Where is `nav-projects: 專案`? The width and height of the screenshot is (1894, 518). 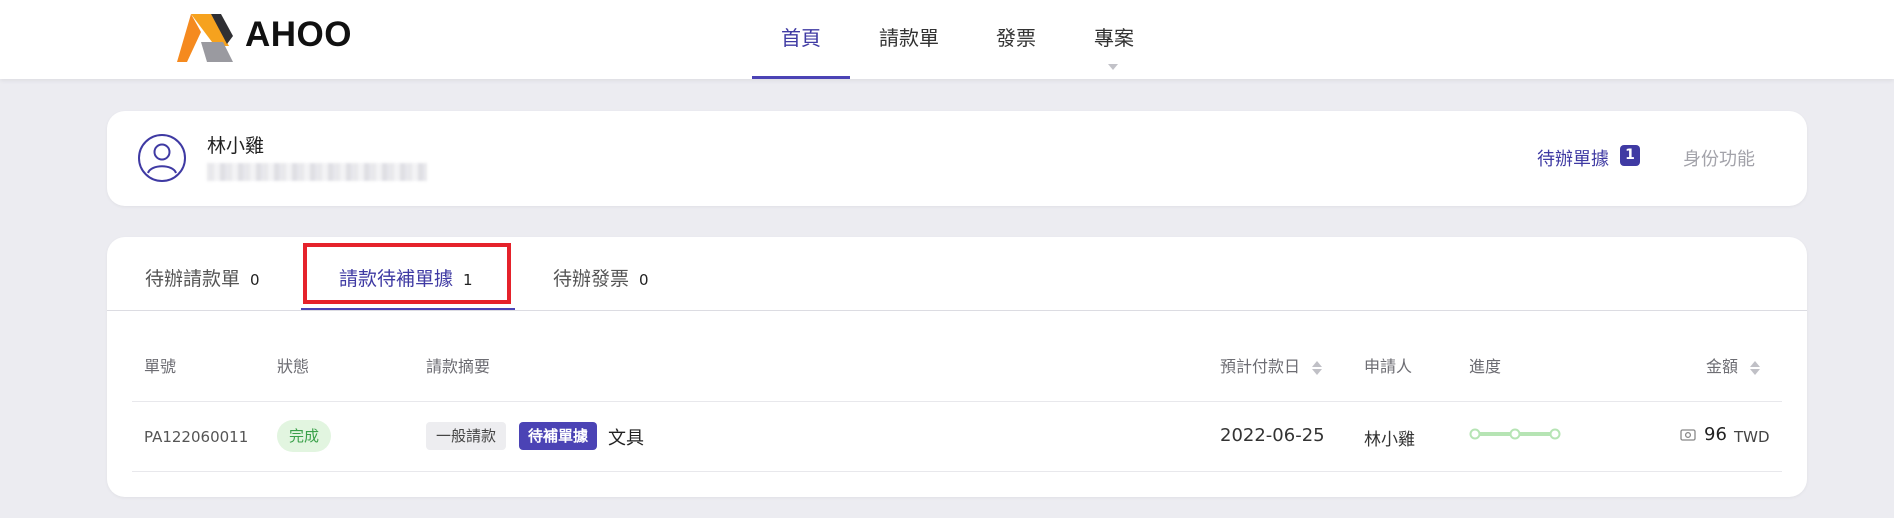
nav-projects: 專案 is located at coordinates (1114, 50).